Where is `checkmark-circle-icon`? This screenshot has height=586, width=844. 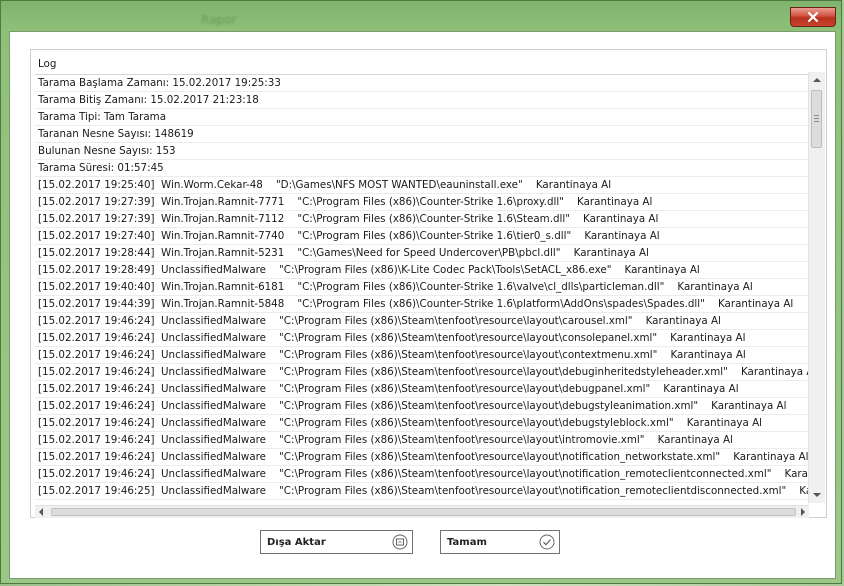
checkmark-circle-icon is located at coordinates (547, 542).